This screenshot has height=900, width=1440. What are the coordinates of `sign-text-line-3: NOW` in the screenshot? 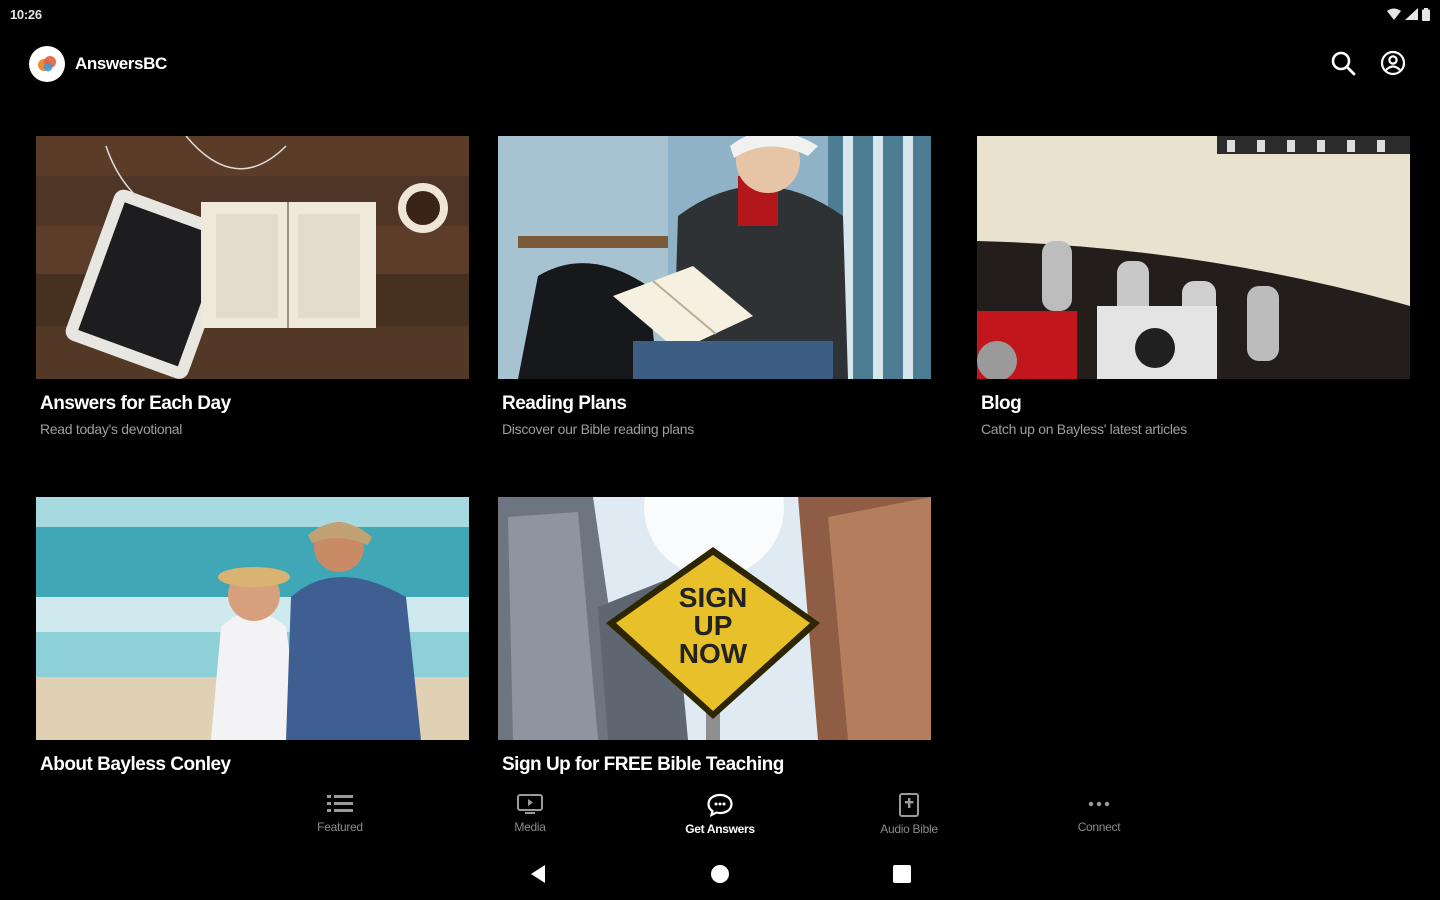 It's located at (713, 653).